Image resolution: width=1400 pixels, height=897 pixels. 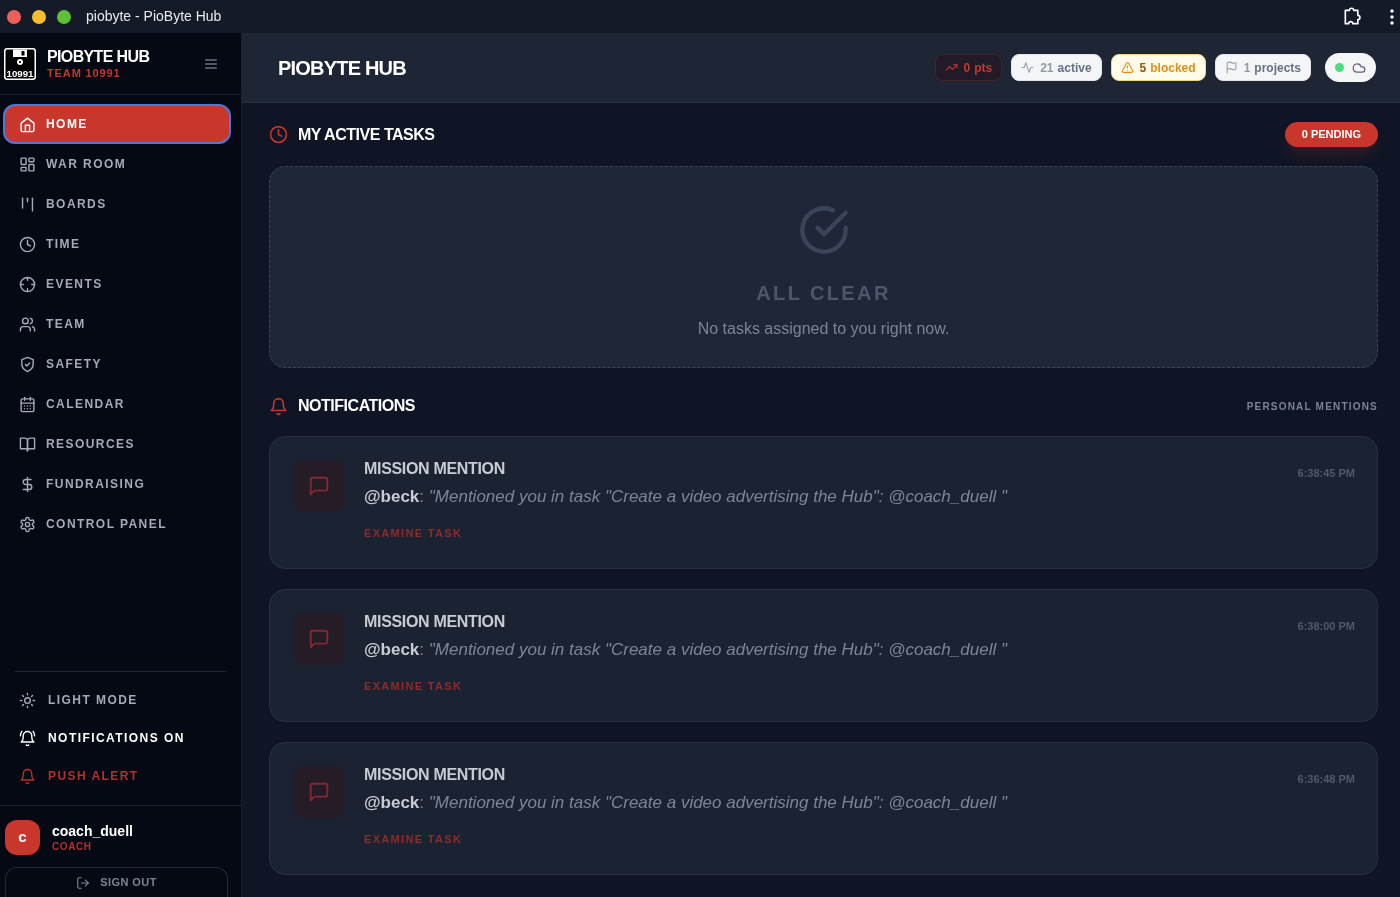 I want to click on stat-count: 0, so click(x=967, y=68).